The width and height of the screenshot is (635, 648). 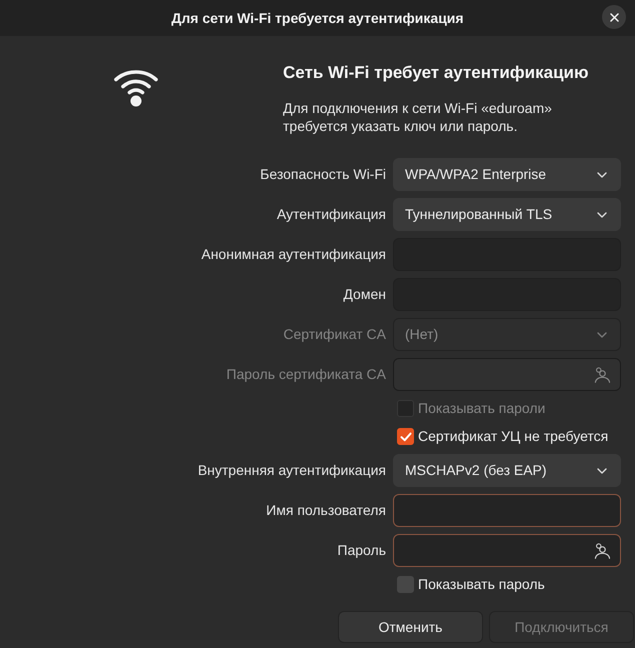 I want to click on dropdown: MSCHAPv2 (без EAP), so click(x=507, y=470).